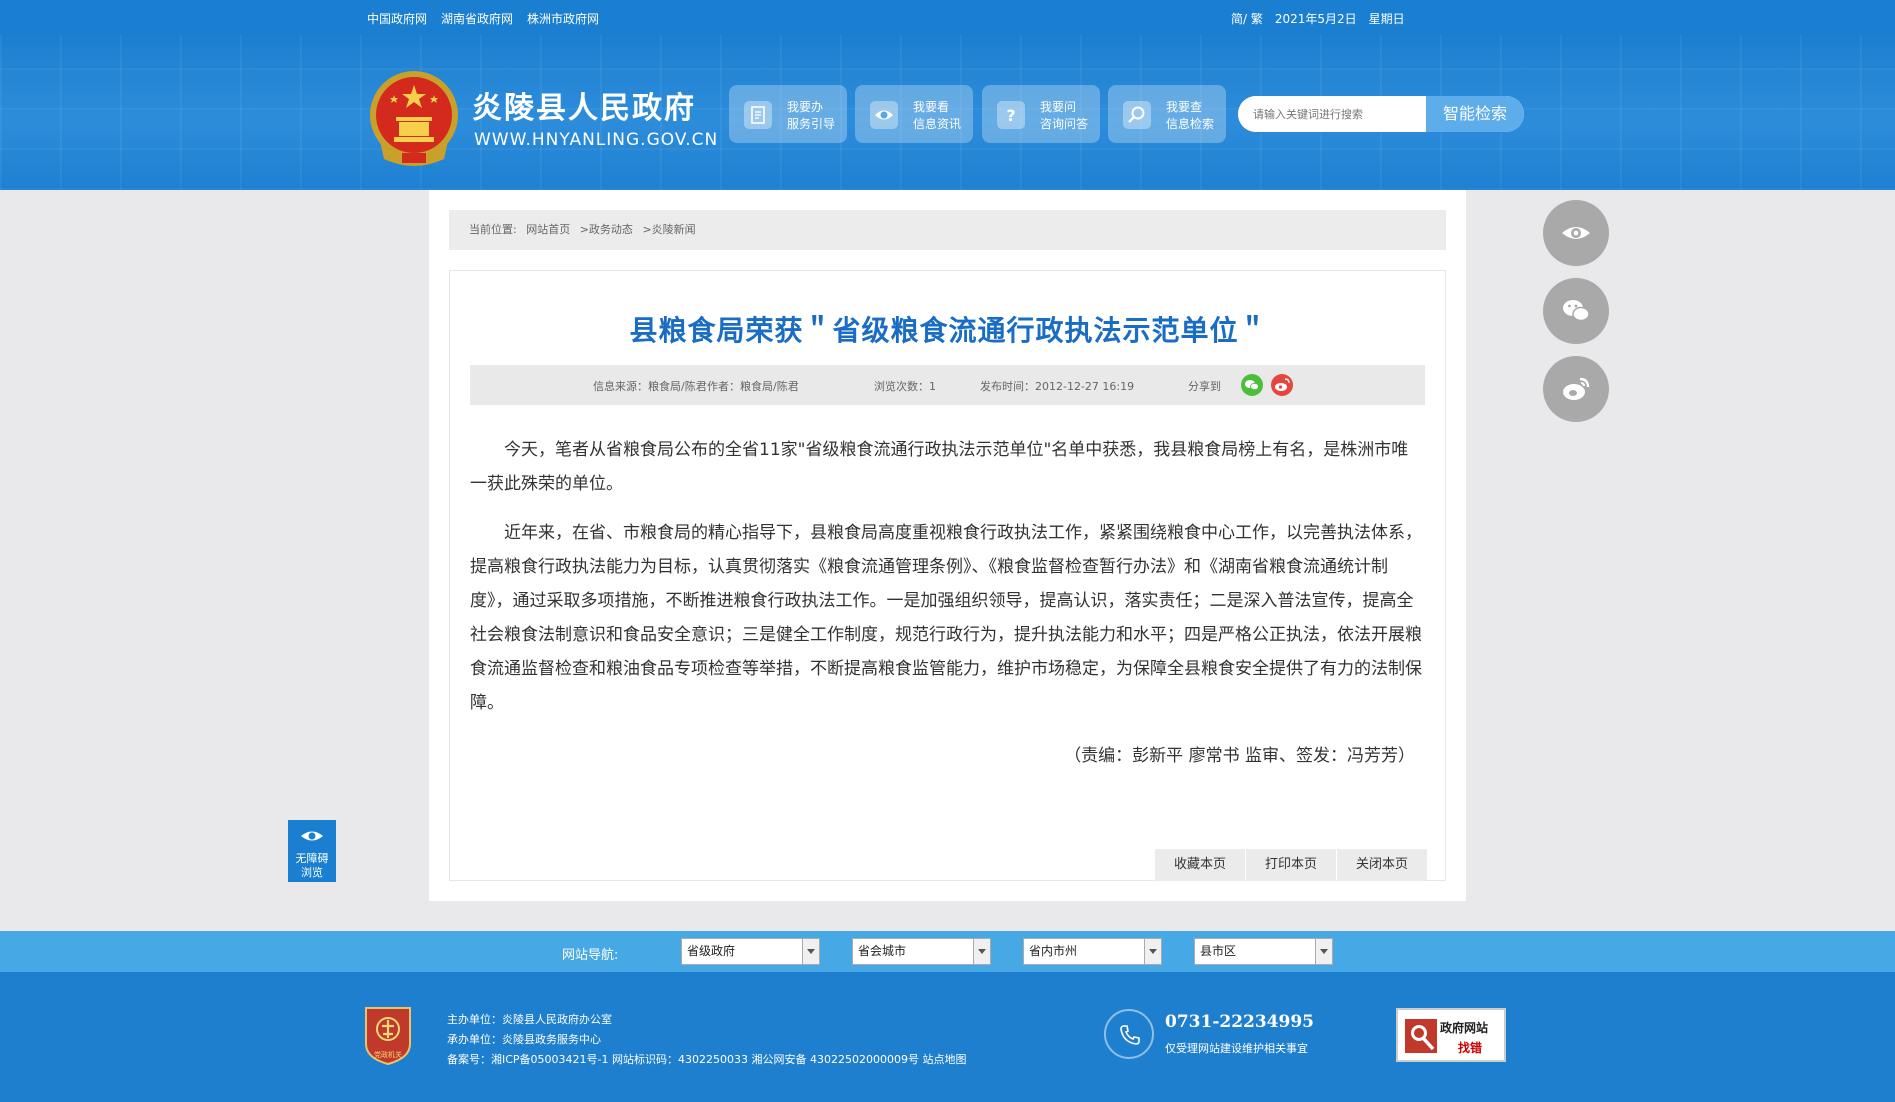 This screenshot has width=1895, height=1102. Describe the element at coordinates (931, 107) in the screenshot. I see `nav-line1: 我要看` at that location.